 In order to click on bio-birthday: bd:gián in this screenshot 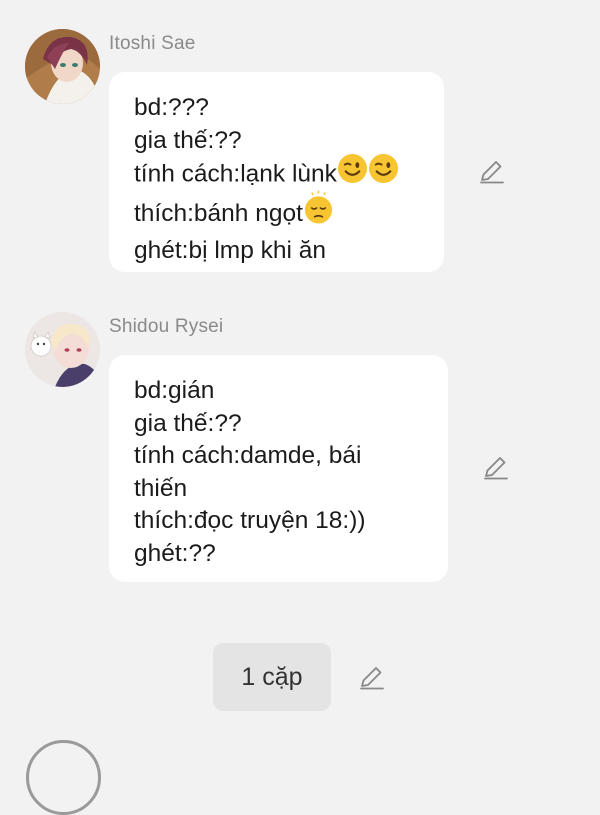, I will do `click(174, 390)`.